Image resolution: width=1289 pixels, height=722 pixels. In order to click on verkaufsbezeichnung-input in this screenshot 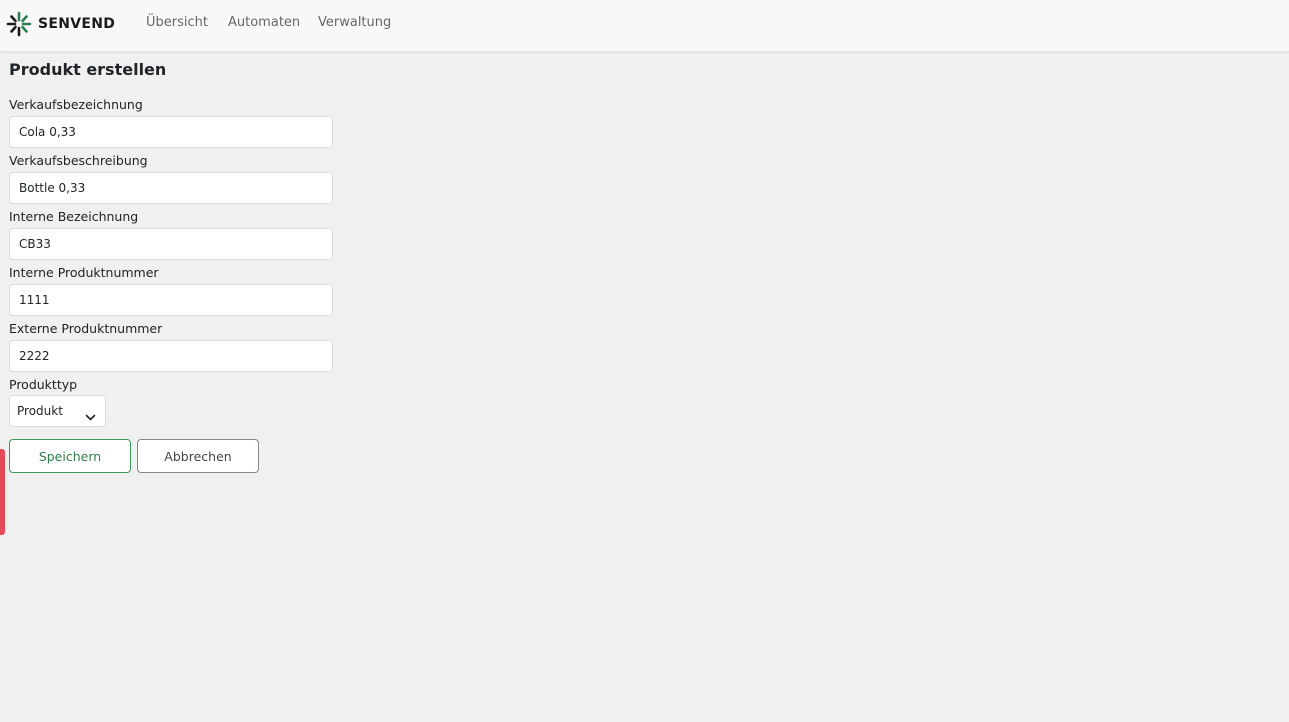, I will do `click(171, 132)`.